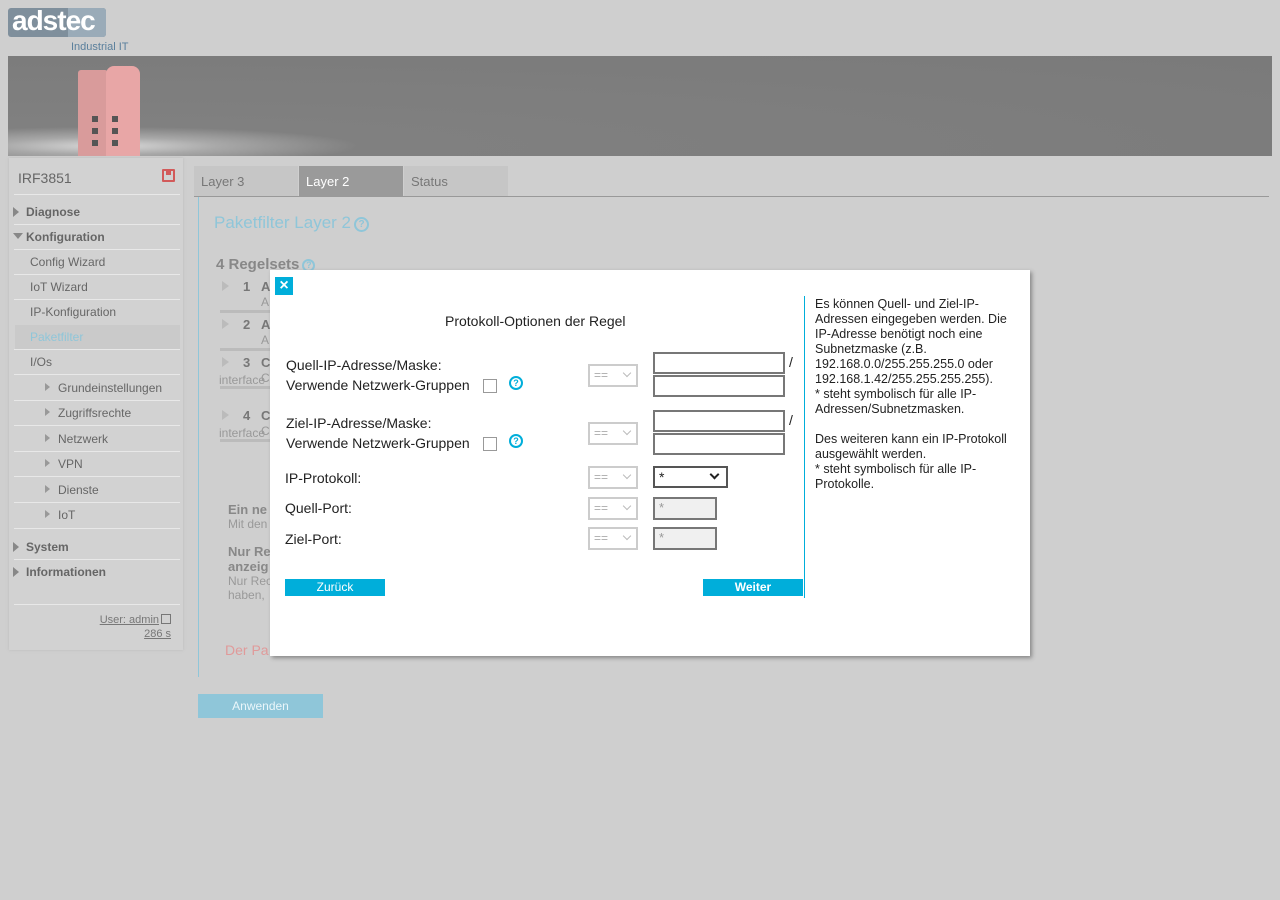 This screenshot has height=900, width=1280. I want to click on sidebar-item-ios: I/Os, so click(41, 362).